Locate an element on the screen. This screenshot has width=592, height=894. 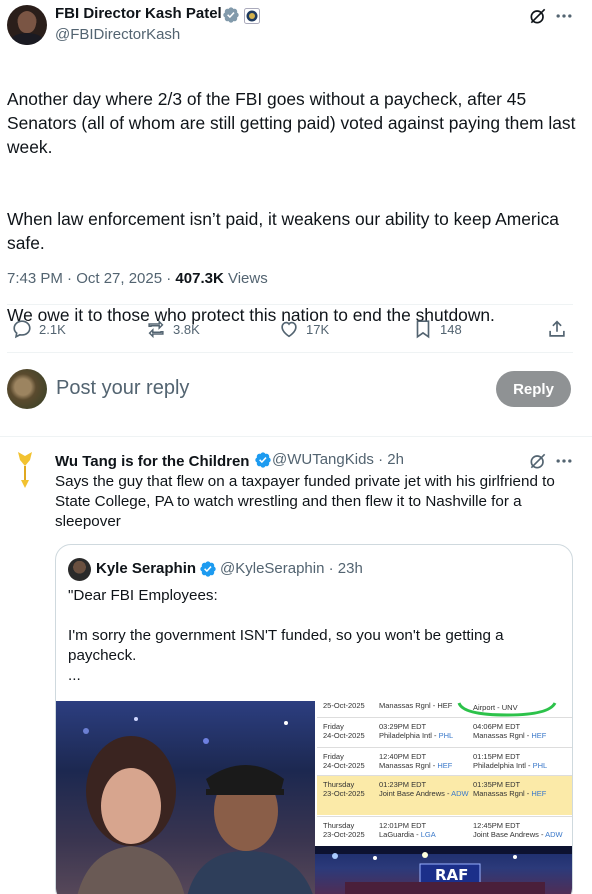
reply-action: 2.1K is located at coordinates (38, 329).